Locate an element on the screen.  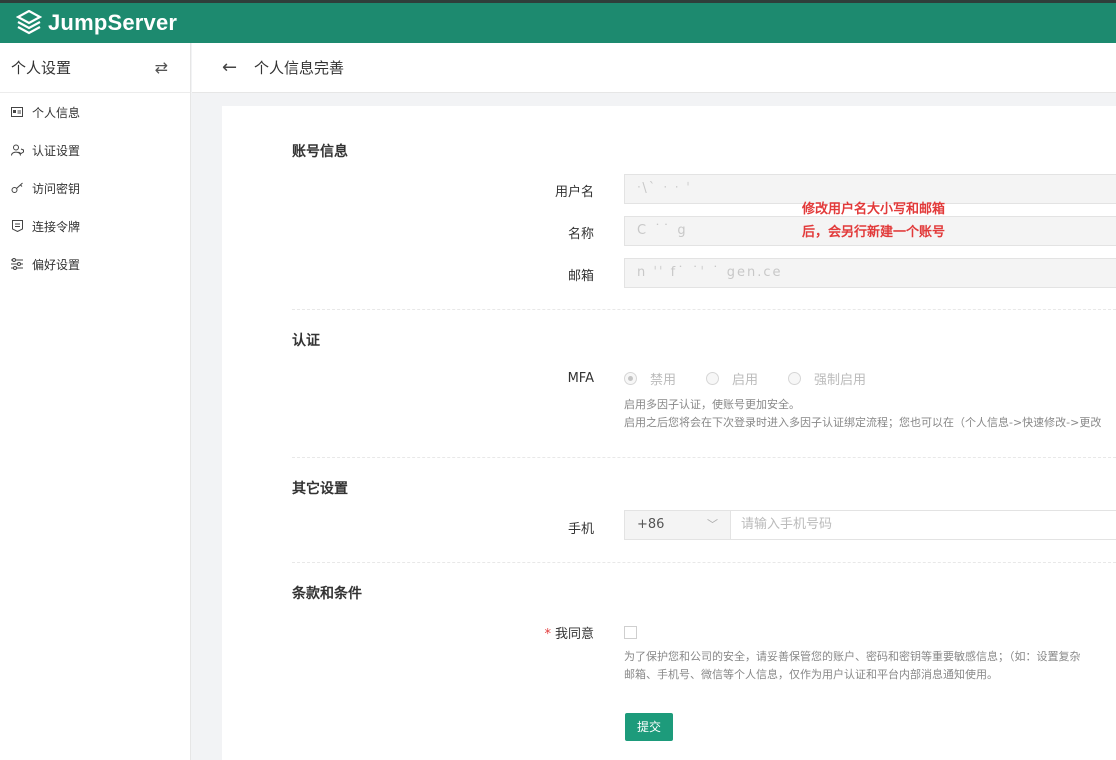
sidebar-header: 个人设置 ⇄ is located at coordinates (95, 68).